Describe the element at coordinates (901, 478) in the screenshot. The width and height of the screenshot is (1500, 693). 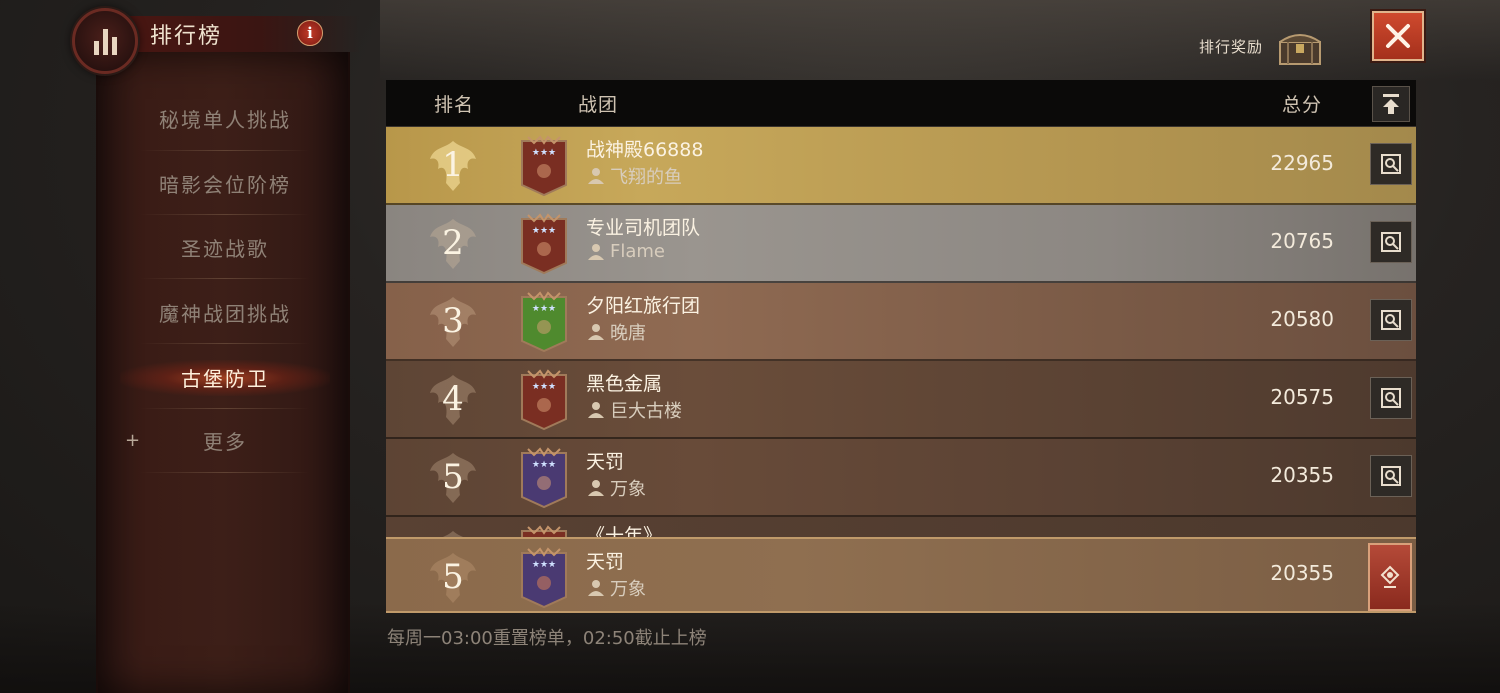
I see `table-row: 5 ★★★ 天罚 万象 20355` at that location.